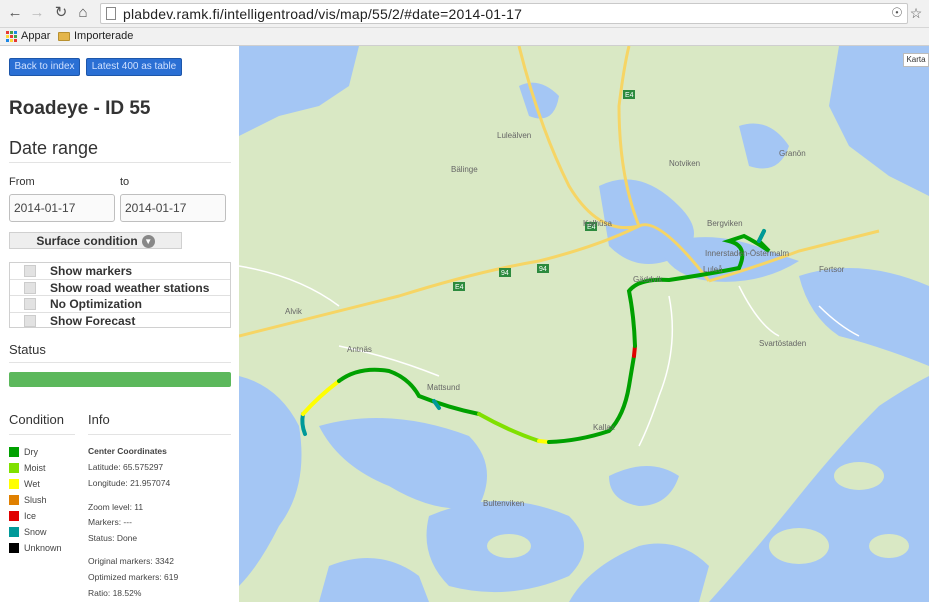 The height and width of the screenshot is (602, 929). I want to click on latitude-text: Latitude: 65.575297, so click(126, 467).